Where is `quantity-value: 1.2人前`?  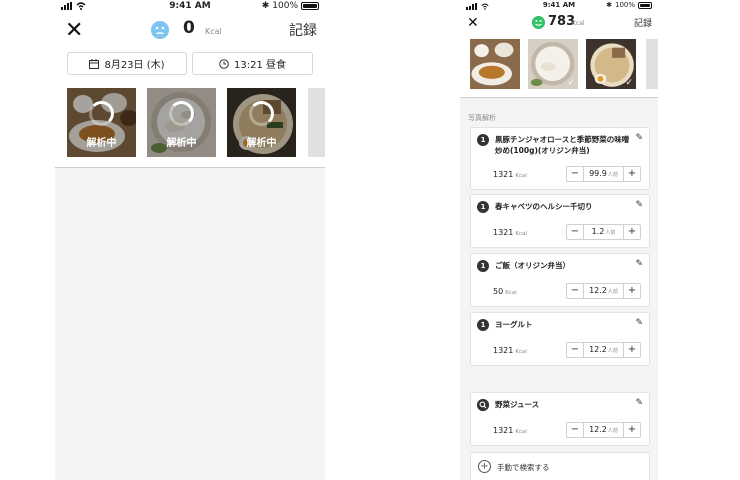 quantity-value: 1.2人前 is located at coordinates (603, 232).